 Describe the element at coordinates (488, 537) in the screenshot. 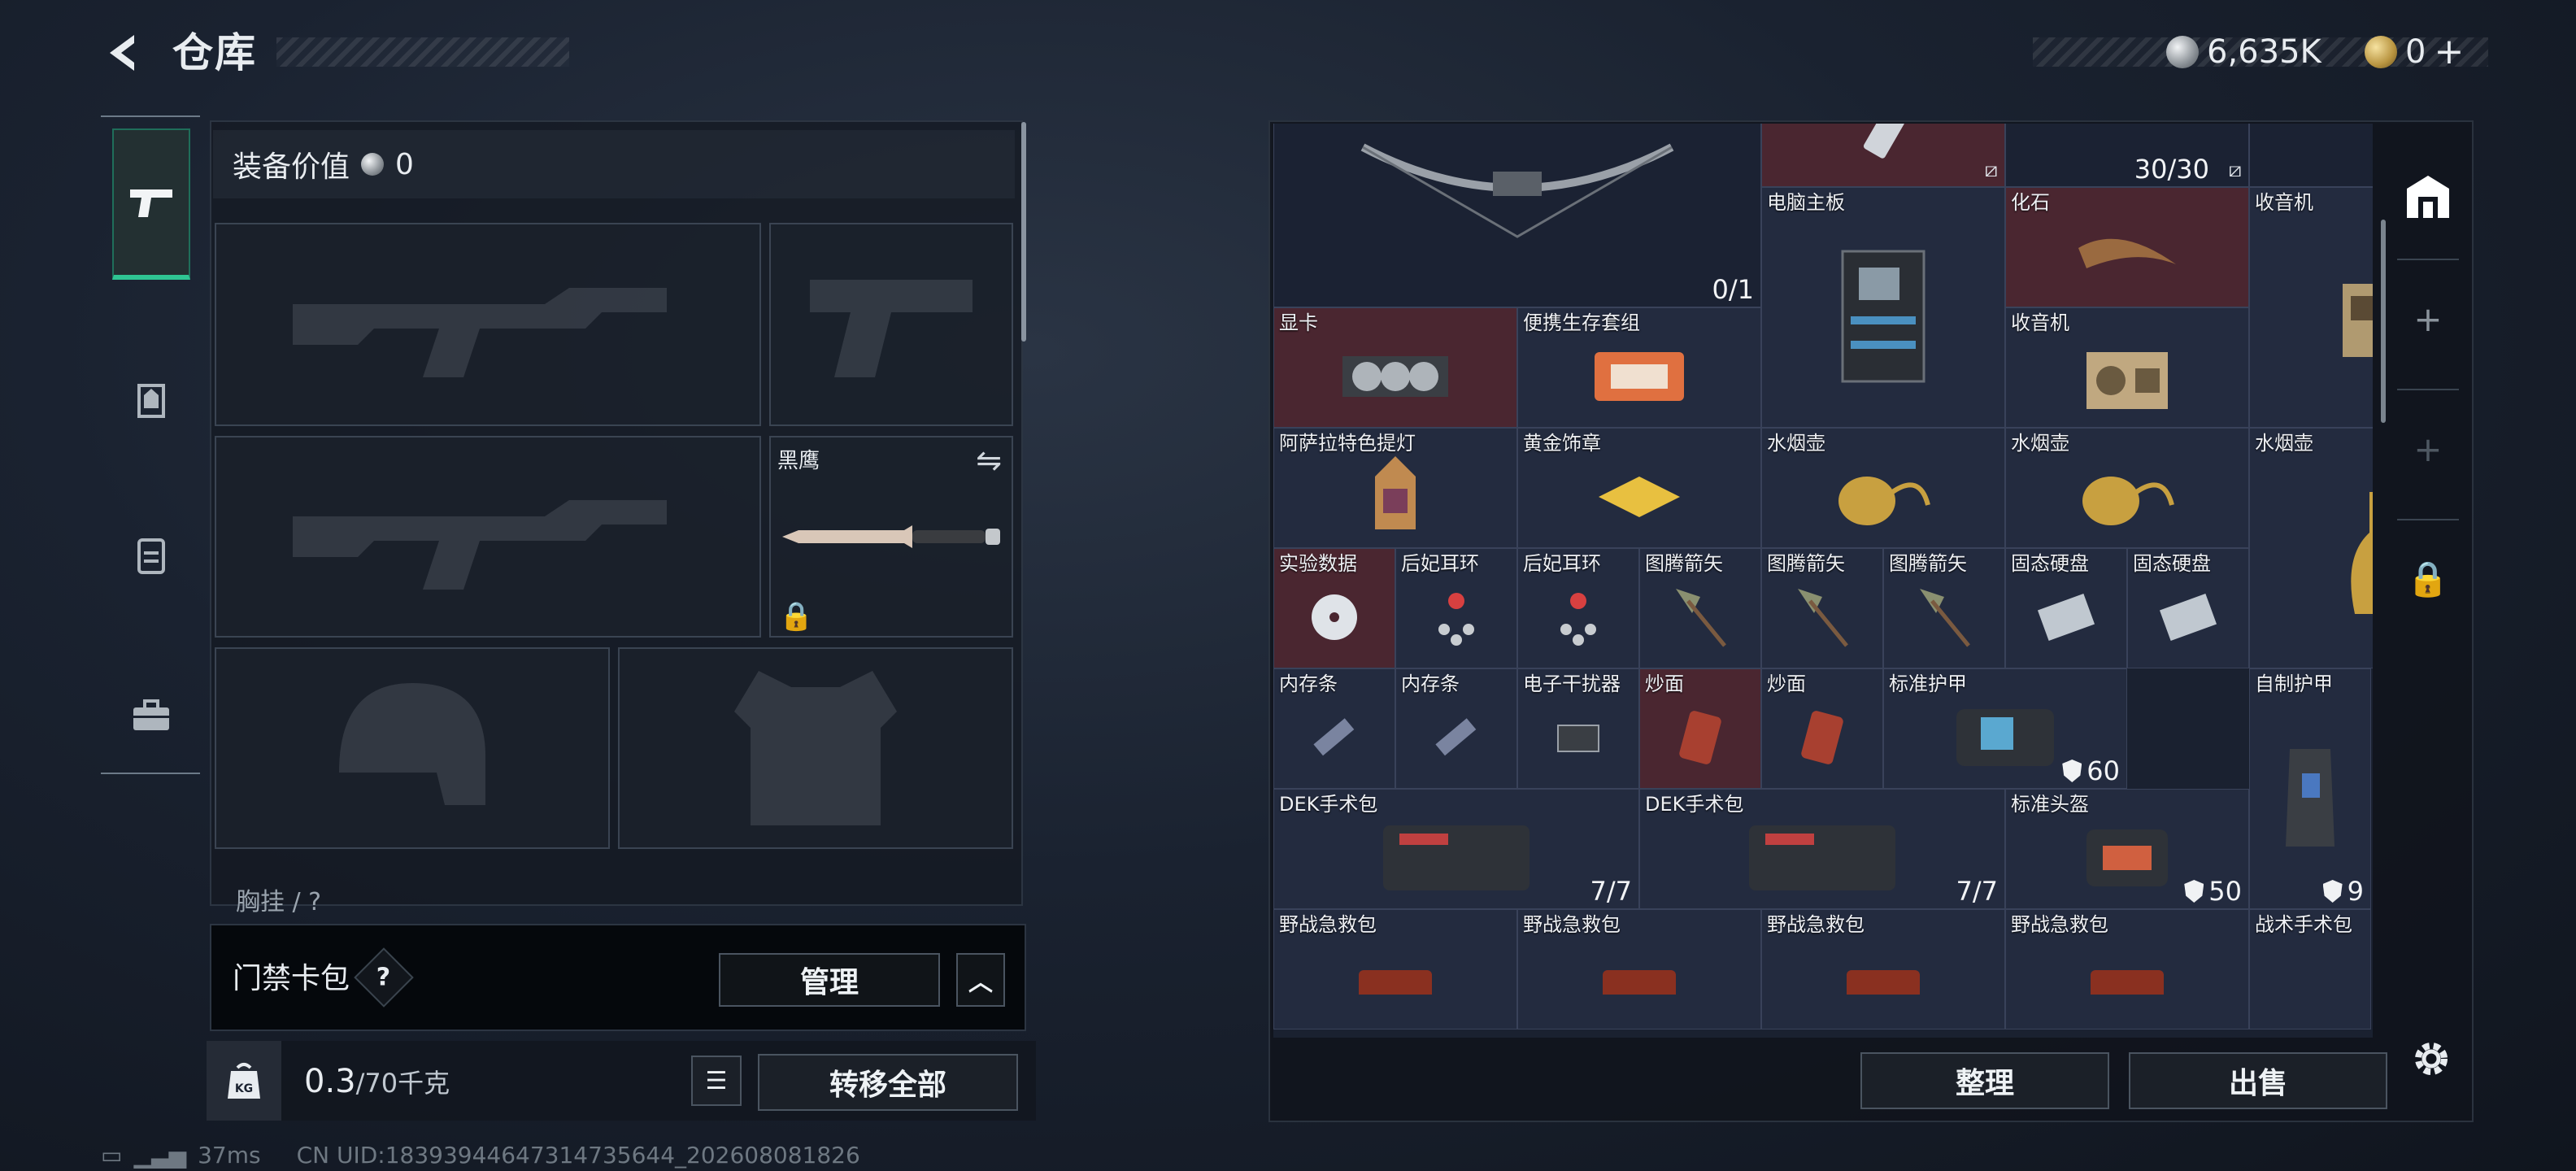

I see `secondary-weapon-slot` at that location.